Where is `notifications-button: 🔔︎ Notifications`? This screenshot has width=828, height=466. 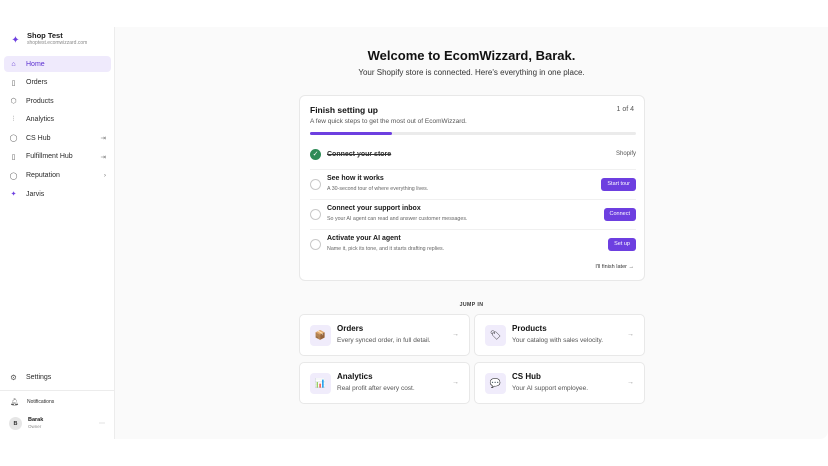 notifications-button: 🔔︎ Notifications is located at coordinates (32, 402).